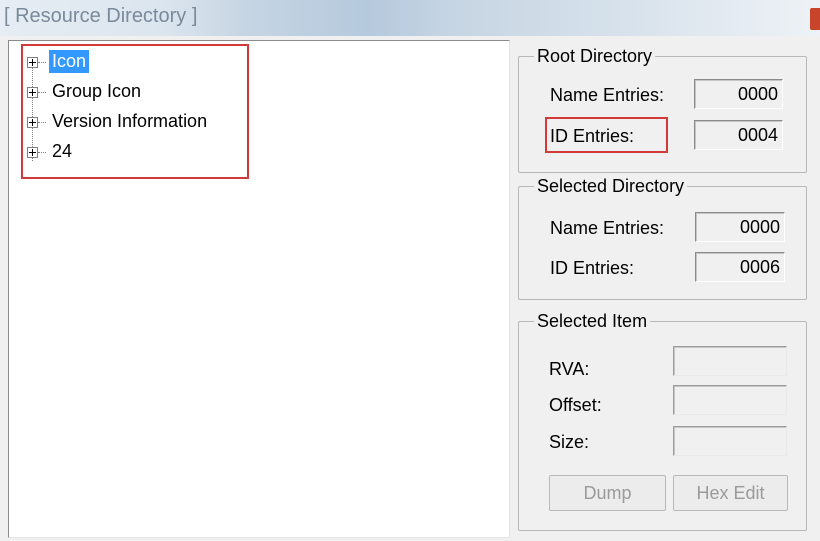 The height and width of the screenshot is (541, 820). Describe the element at coordinates (62, 151) in the screenshot. I see `tree-item-label: 24` at that location.